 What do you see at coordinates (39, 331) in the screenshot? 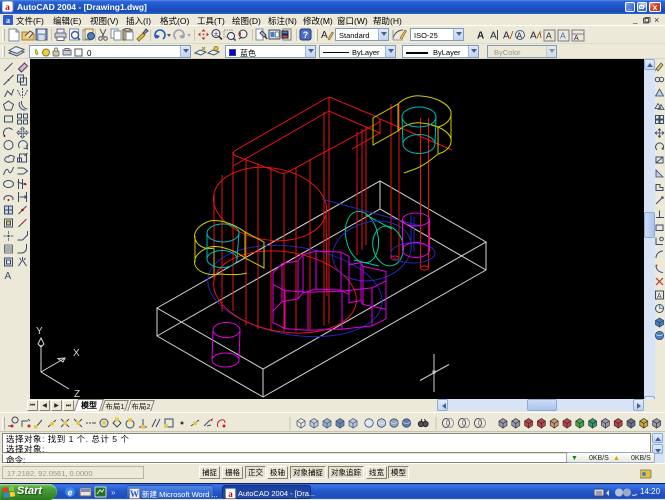
I see `svg-text: Y` at bounding box center [39, 331].